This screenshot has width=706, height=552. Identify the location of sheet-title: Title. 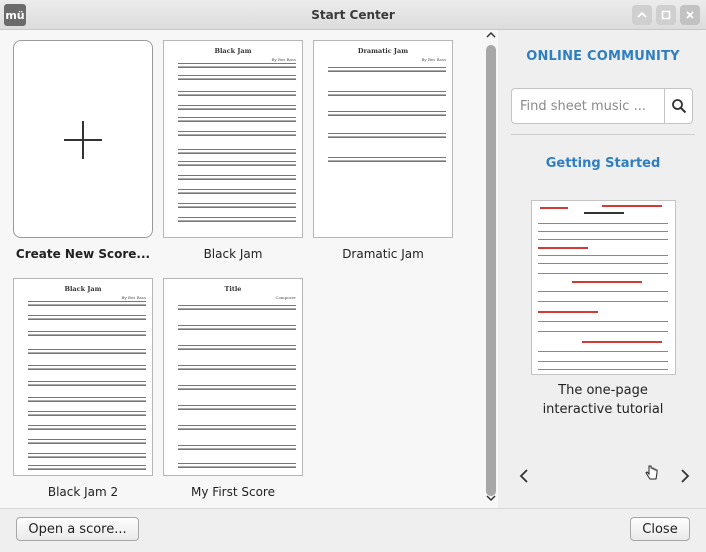
(233, 289).